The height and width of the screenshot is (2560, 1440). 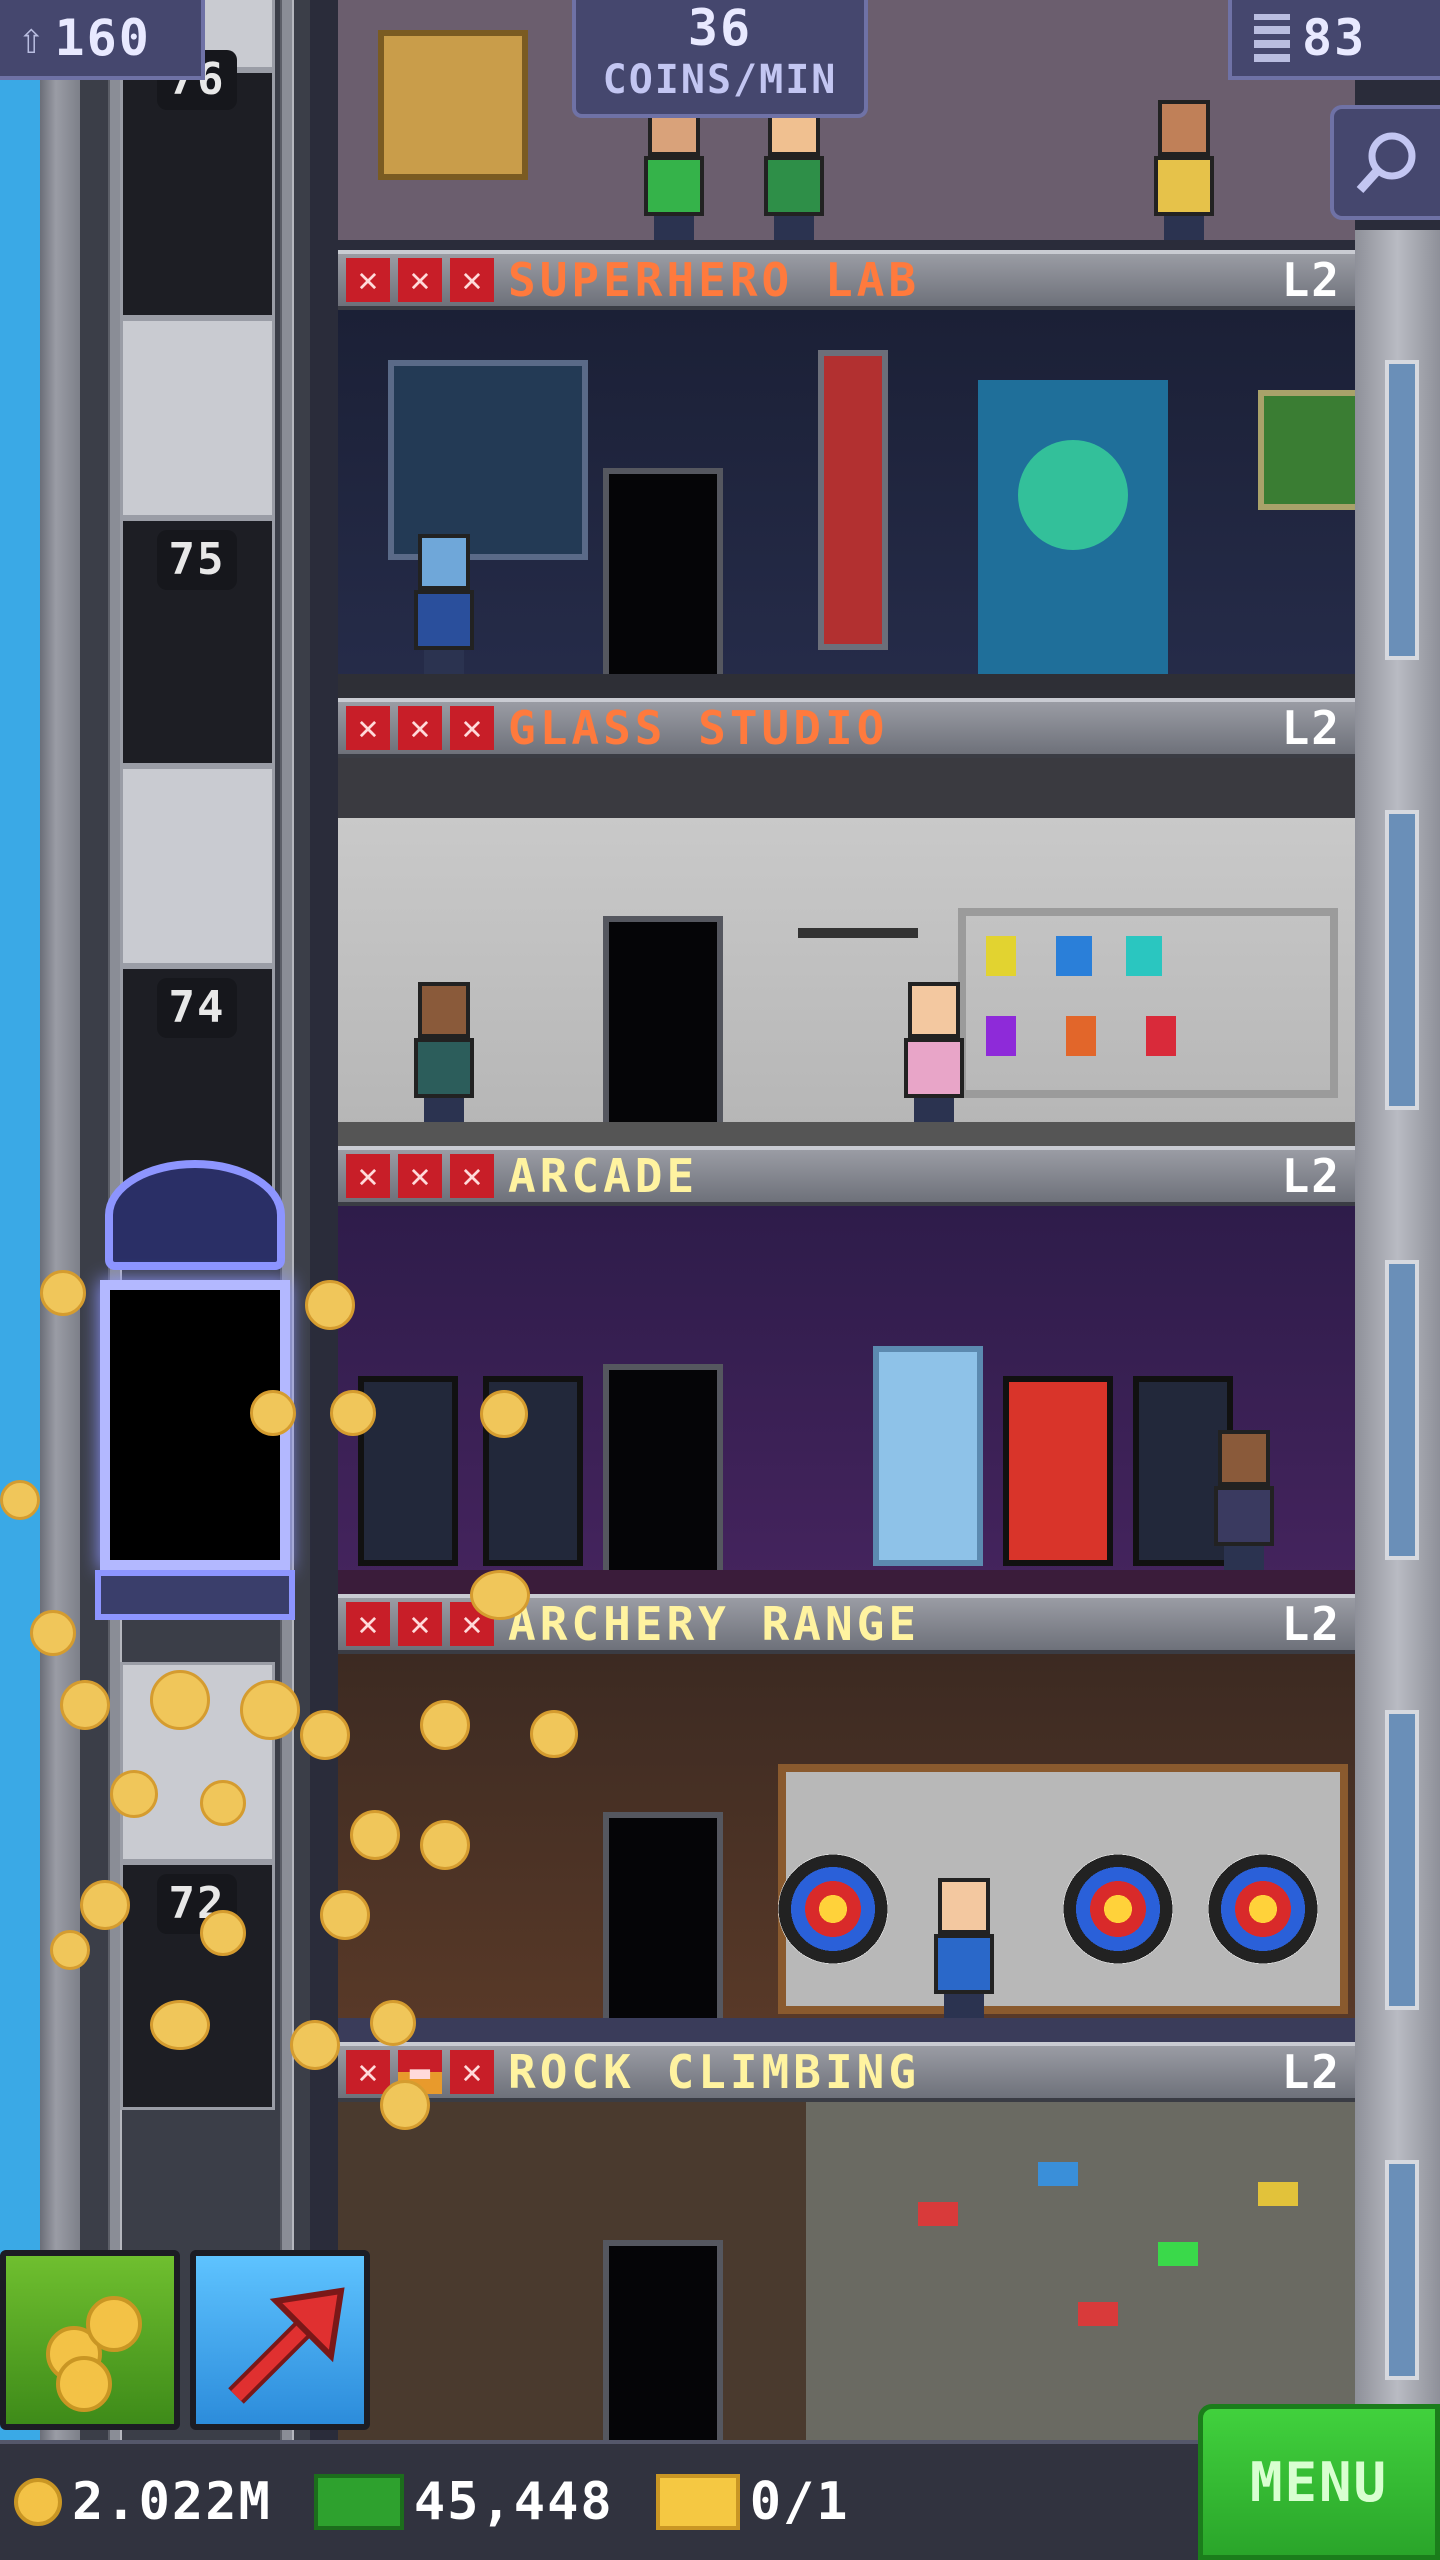 What do you see at coordinates (1306, 450) in the screenshot?
I see `world-map-painting` at bounding box center [1306, 450].